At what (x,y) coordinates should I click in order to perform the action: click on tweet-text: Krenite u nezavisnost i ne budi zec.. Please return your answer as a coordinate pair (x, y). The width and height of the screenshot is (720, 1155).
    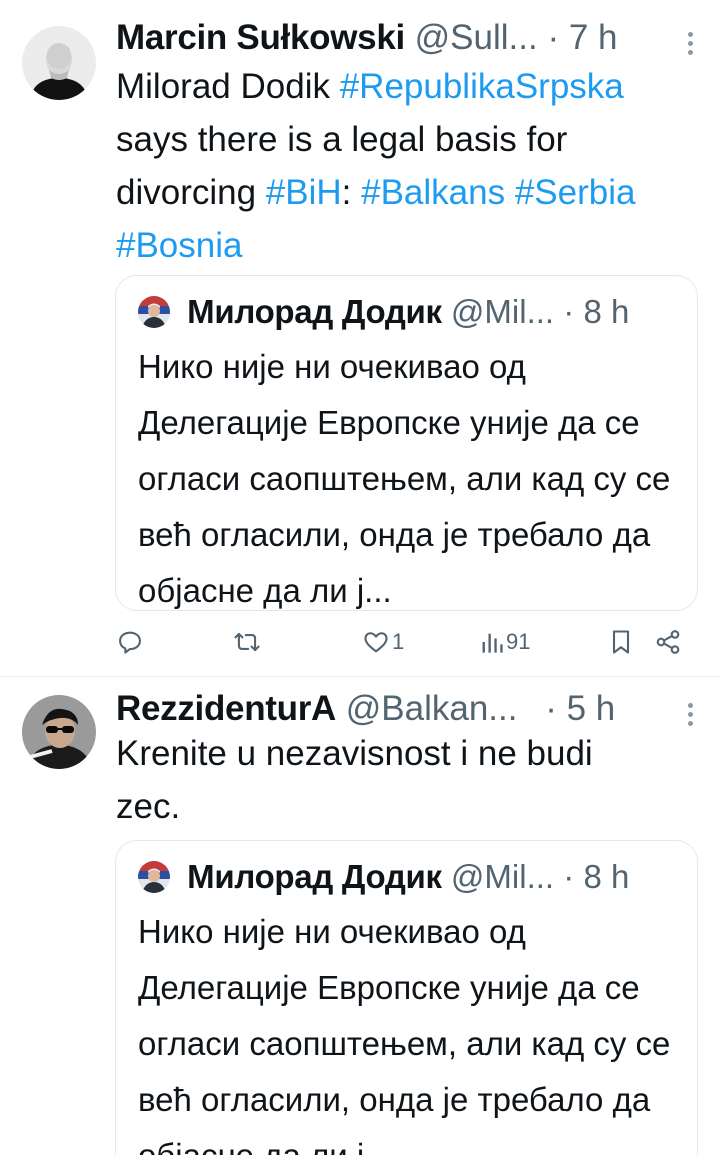
    Looking at the image, I should click on (388, 780).